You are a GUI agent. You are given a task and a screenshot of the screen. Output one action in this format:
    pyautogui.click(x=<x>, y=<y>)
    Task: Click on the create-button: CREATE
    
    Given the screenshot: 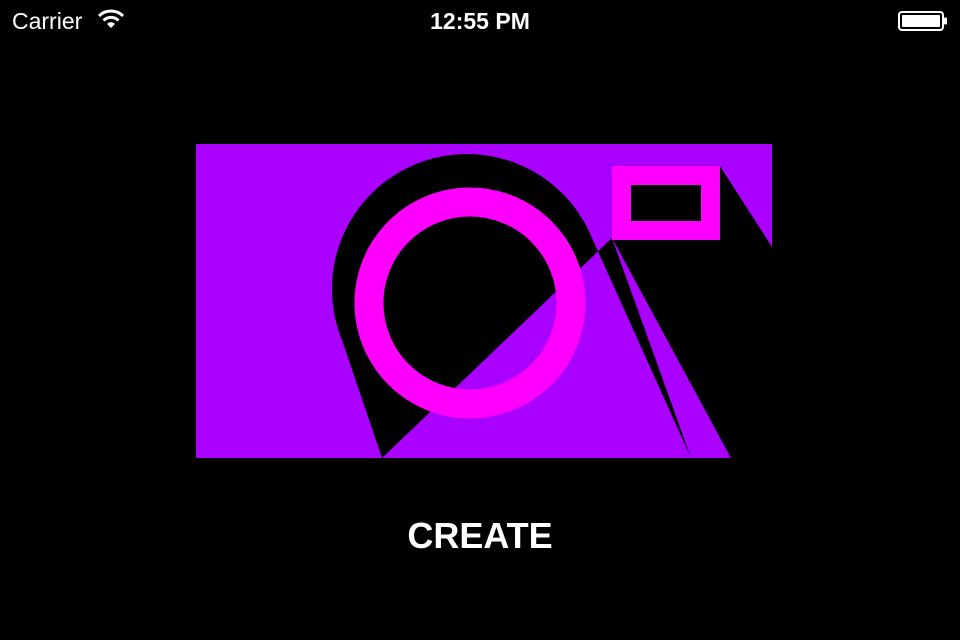 What is the action you would take?
    pyautogui.click(x=480, y=536)
    